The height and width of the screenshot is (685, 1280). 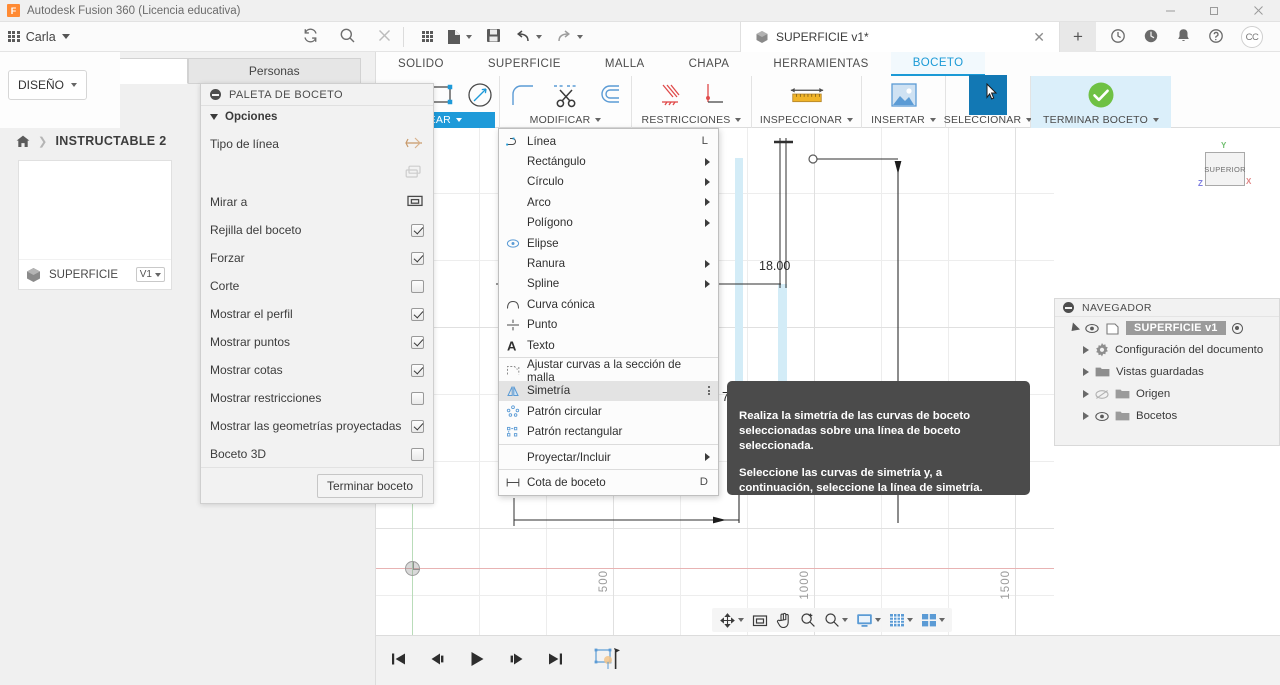 What do you see at coordinates (317, 398) in the screenshot?
I see `palette-row-show-constraints: Mostrar restricciones` at bounding box center [317, 398].